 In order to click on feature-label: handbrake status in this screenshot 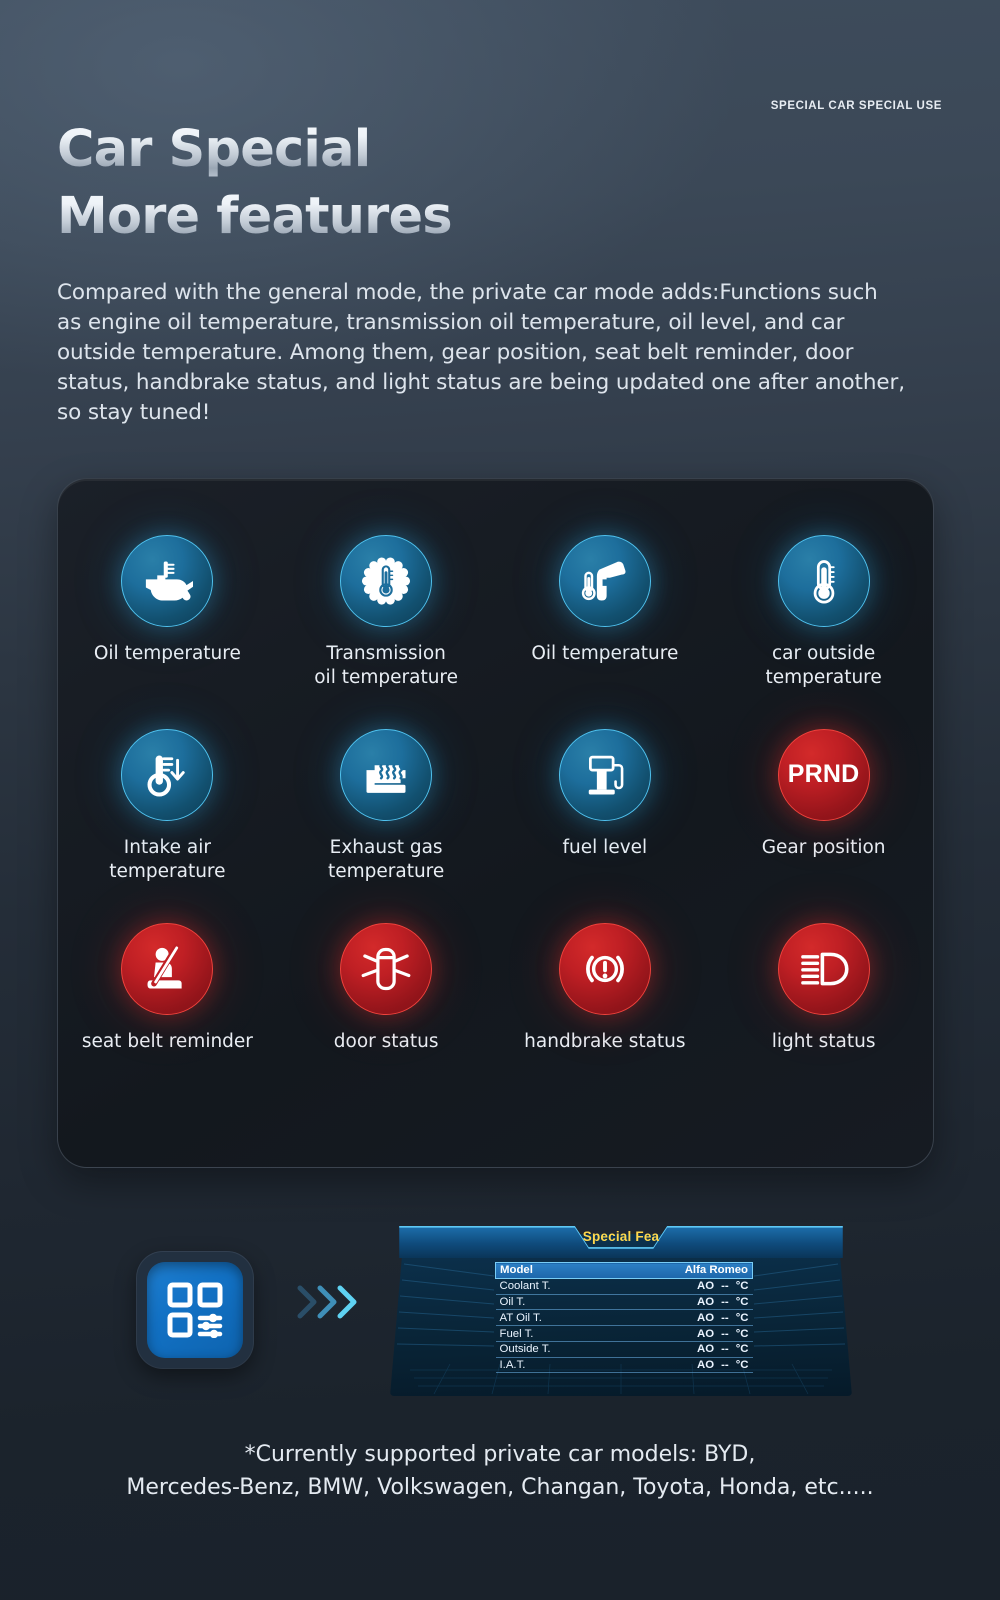, I will do `click(605, 1041)`.